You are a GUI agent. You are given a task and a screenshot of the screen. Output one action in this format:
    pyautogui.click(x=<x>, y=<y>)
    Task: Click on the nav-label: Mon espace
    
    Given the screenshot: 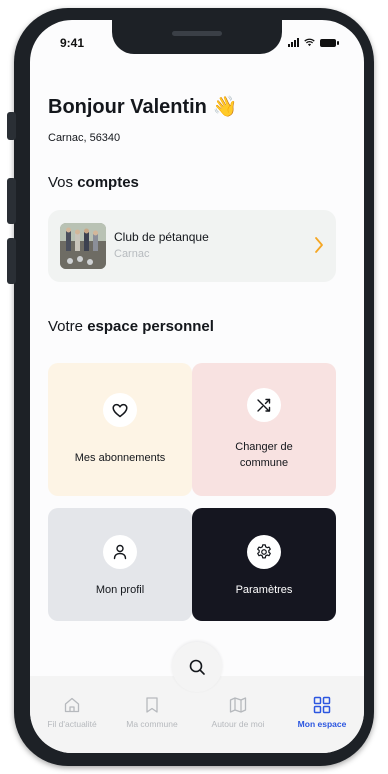 What is the action you would take?
    pyautogui.click(x=322, y=724)
    